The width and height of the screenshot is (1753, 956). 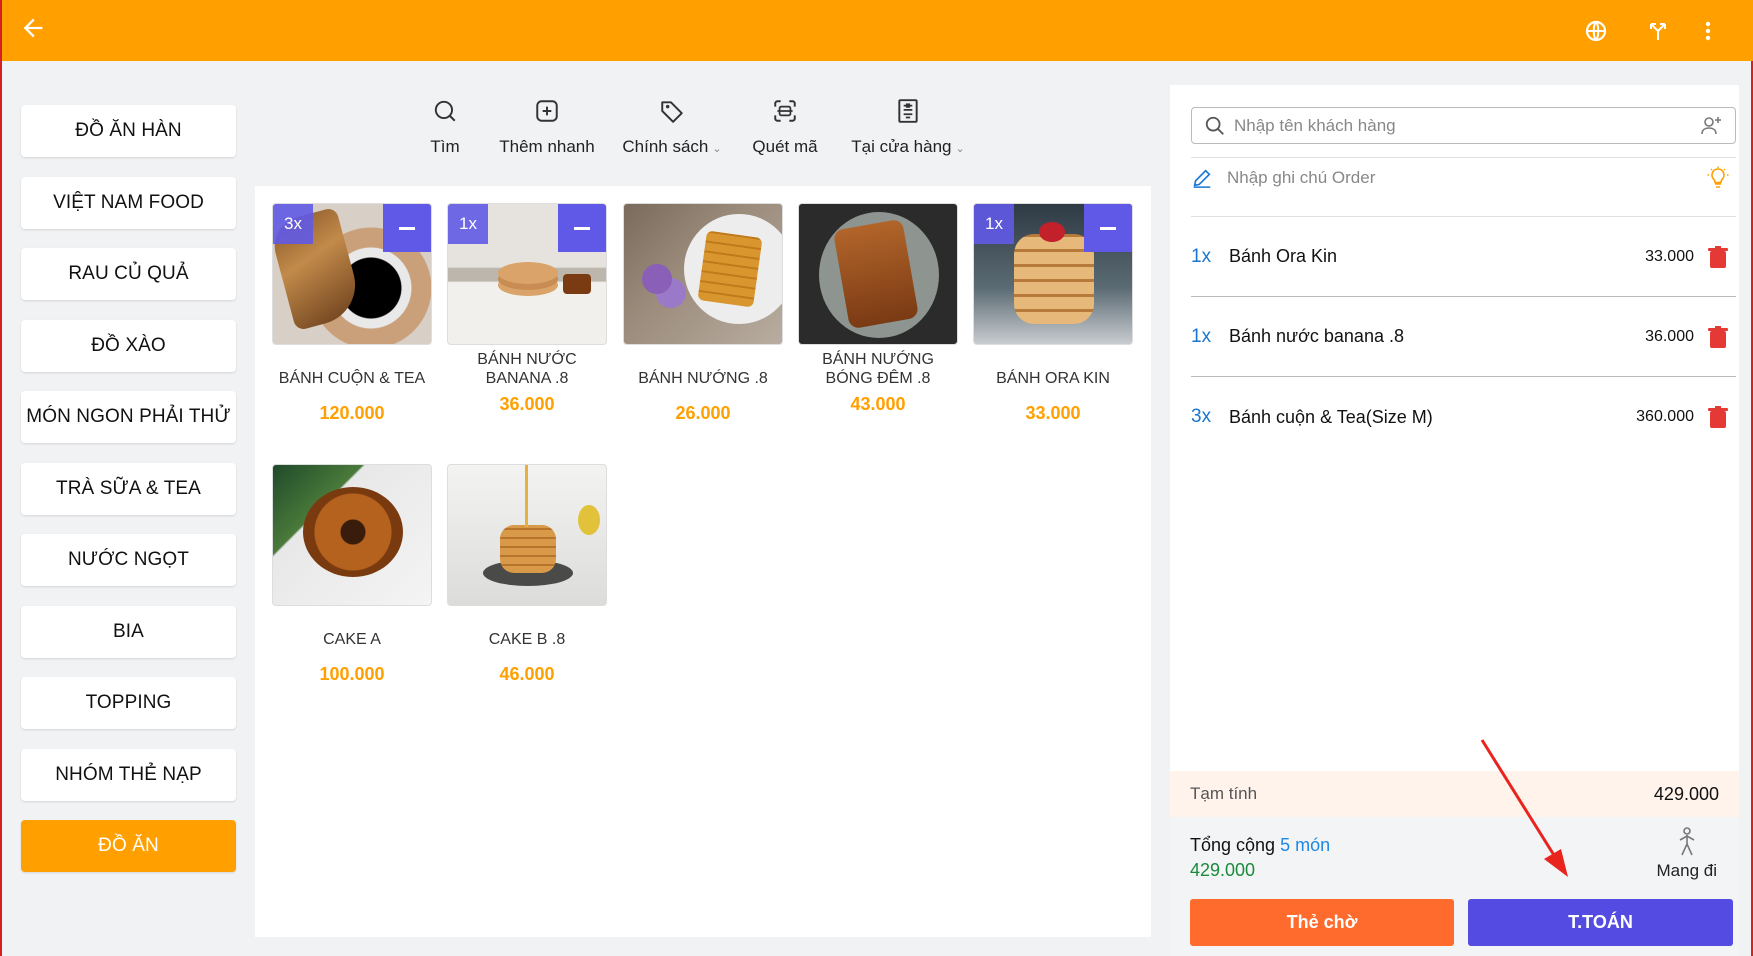 I want to click on order-item: 3x Bánh cuộn & Tea(Size M) 360.000, so click(x=1463, y=417).